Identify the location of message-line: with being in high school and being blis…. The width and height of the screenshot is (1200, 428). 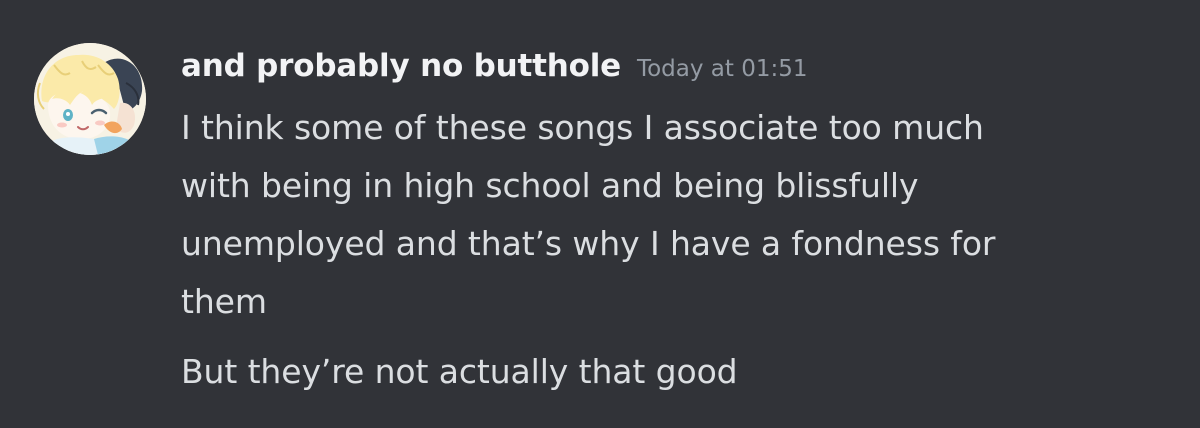
(550, 185).